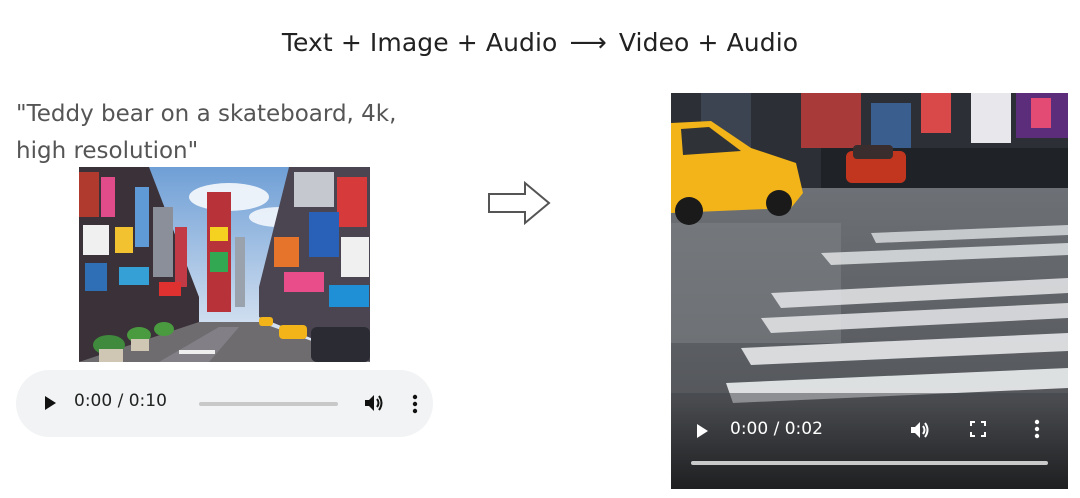  What do you see at coordinates (776, 429) in the screenshot?
I see `video-time: 0:00 / 0:02` at bounding box center [776, 429].